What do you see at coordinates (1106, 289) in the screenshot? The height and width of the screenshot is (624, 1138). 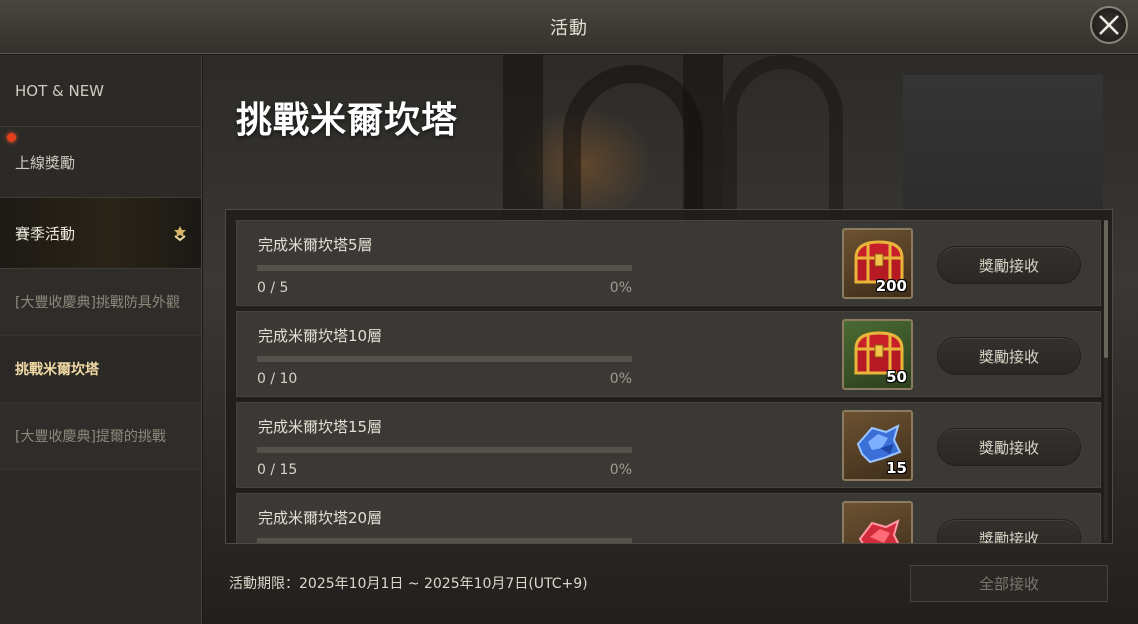 I see `scrollbar-thumb` at bounding box center [1106, 289].